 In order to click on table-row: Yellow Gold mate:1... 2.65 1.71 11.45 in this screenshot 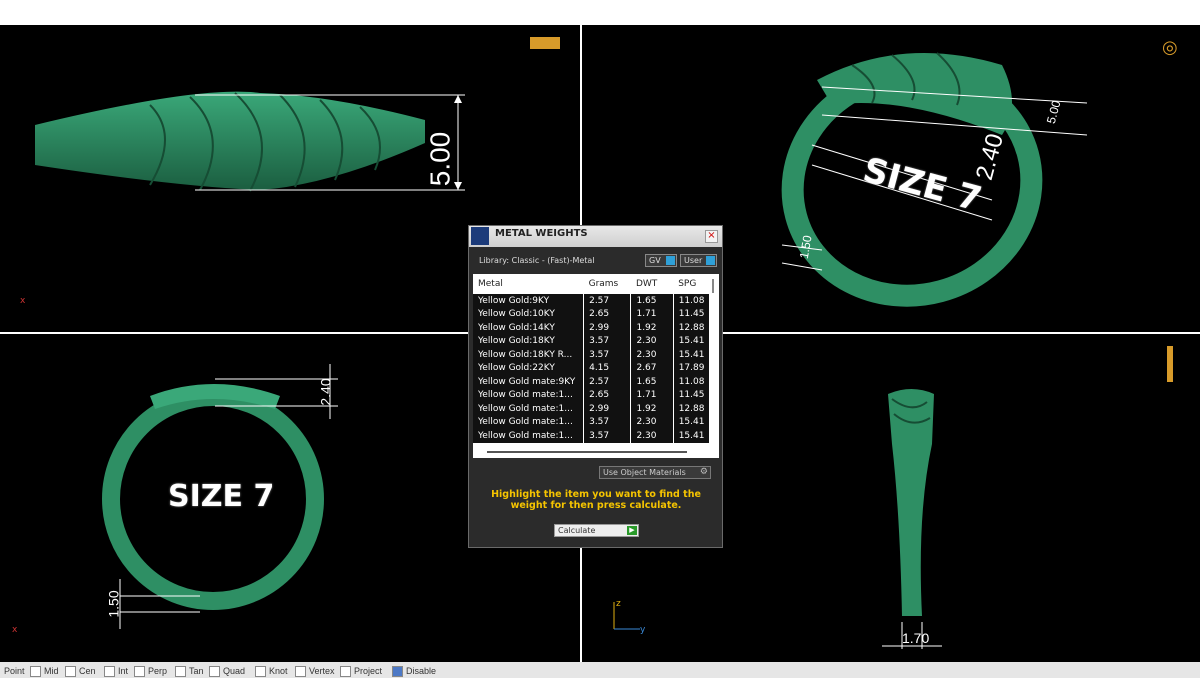, I will do `click(596, 395)`.